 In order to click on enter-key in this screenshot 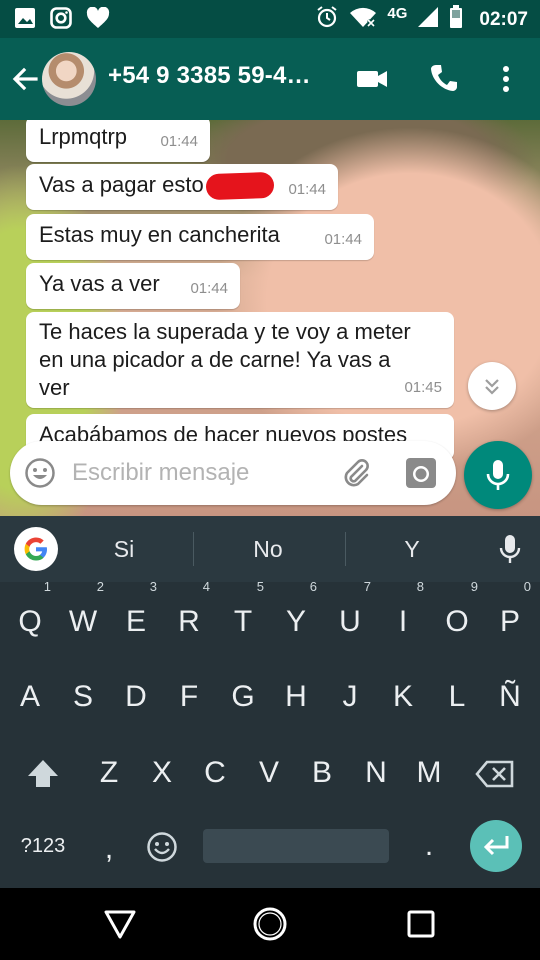, I will do `click(496, 846)`.